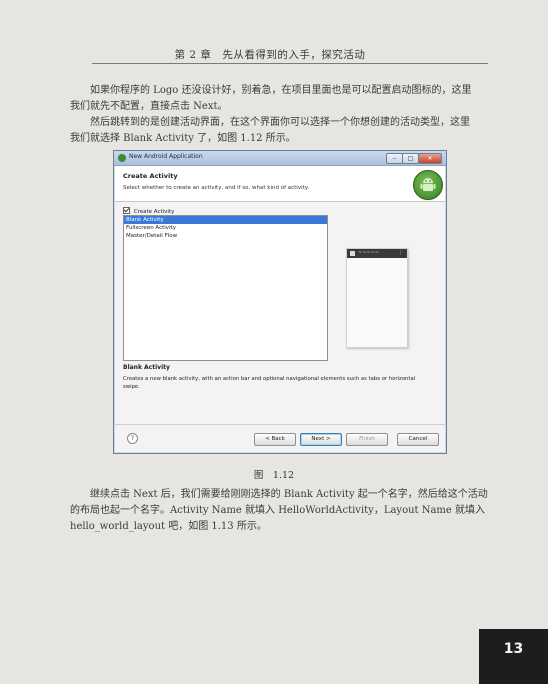  What do you see at coordinates (225, 220) in the screenshot?
I see `template-item-blank-activity: Blank Activity` at bounding box center [225, 220].